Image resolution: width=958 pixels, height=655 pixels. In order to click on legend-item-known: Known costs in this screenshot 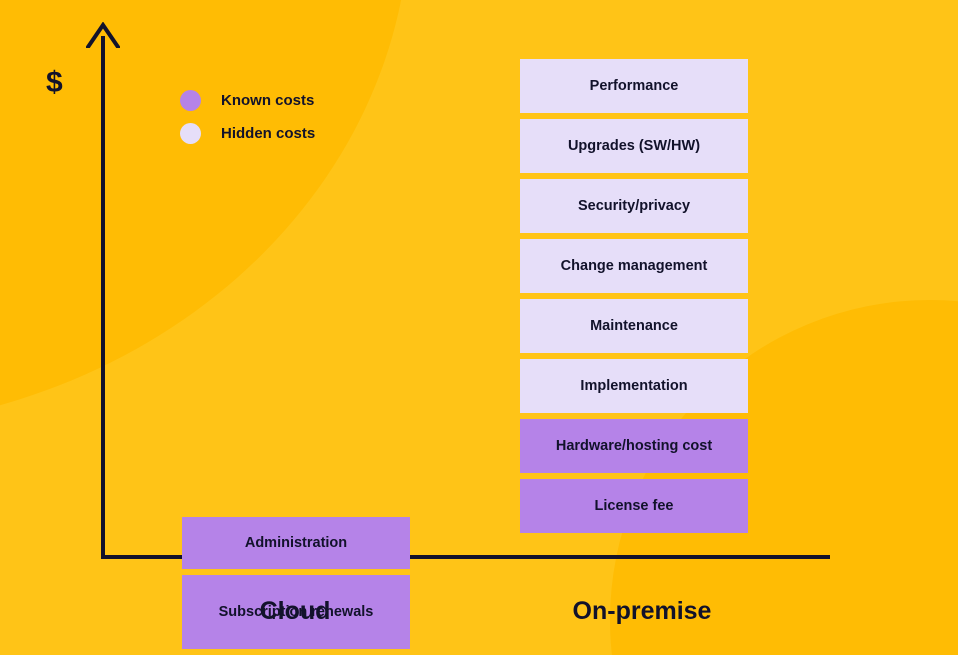, I will do `click(295, 100)`.